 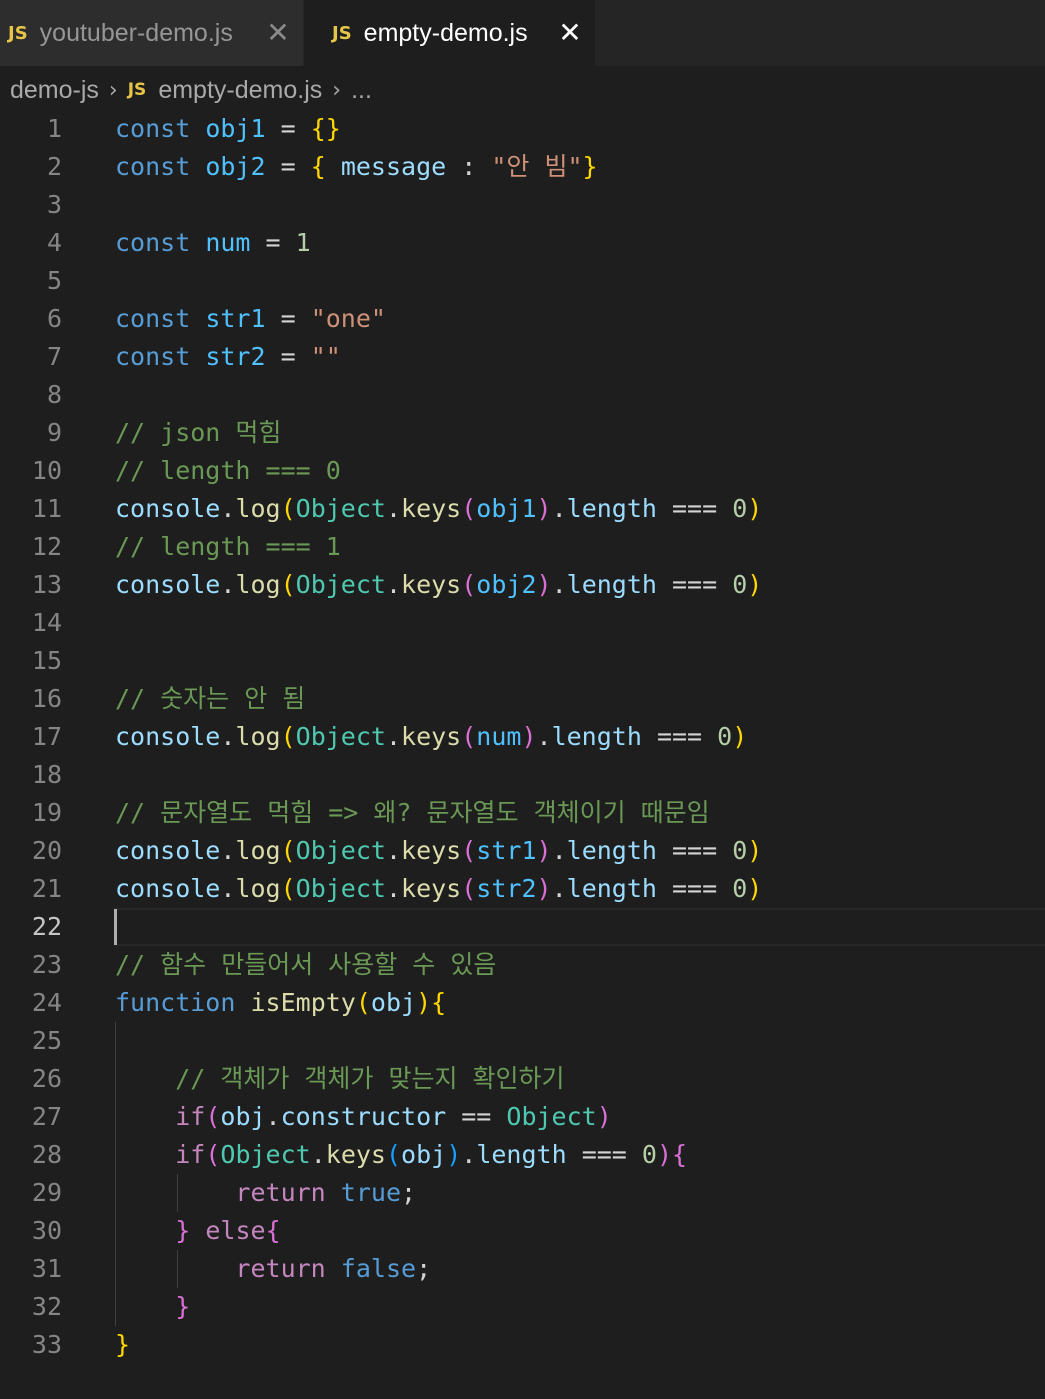 I want to click on tab-label: youtuber-demo.js, so click(x=136, y=32).